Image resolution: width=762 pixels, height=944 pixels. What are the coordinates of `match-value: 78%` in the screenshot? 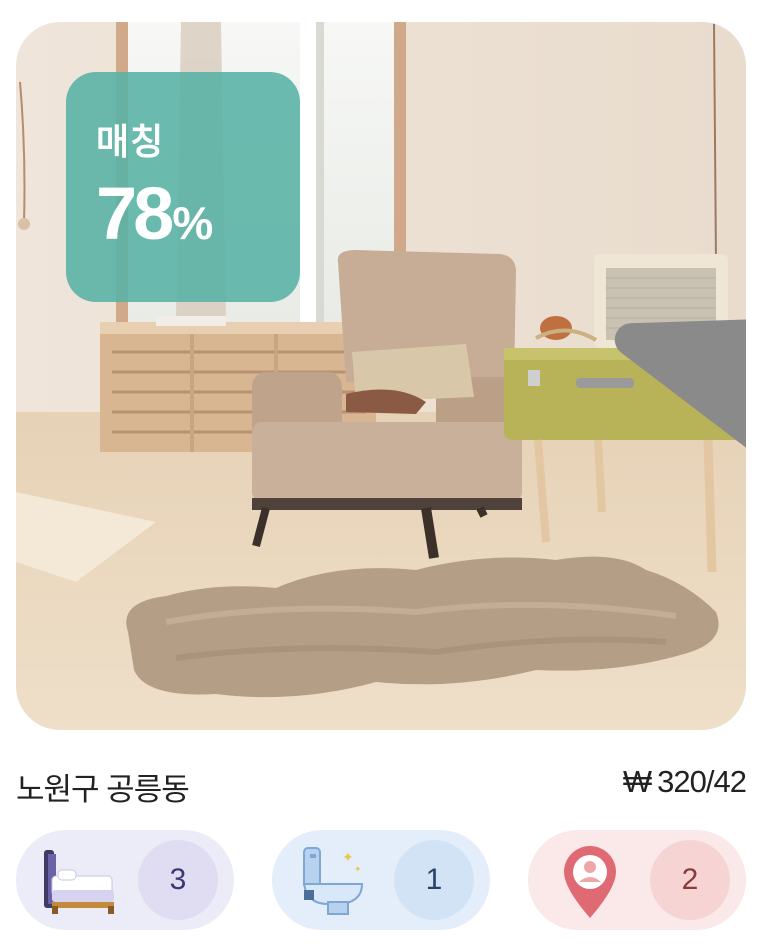 It's located at (198, 224).